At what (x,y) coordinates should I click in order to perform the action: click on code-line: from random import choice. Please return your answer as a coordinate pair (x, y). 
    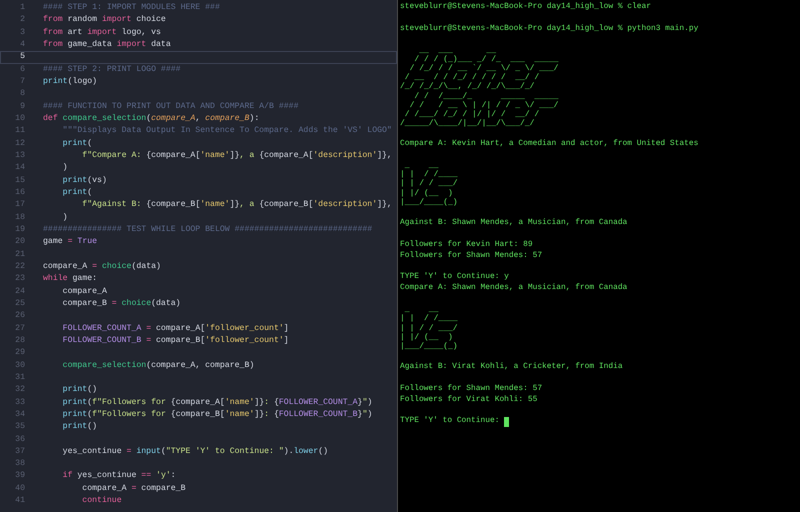
    Looking at the image, I should click on (104, 20).